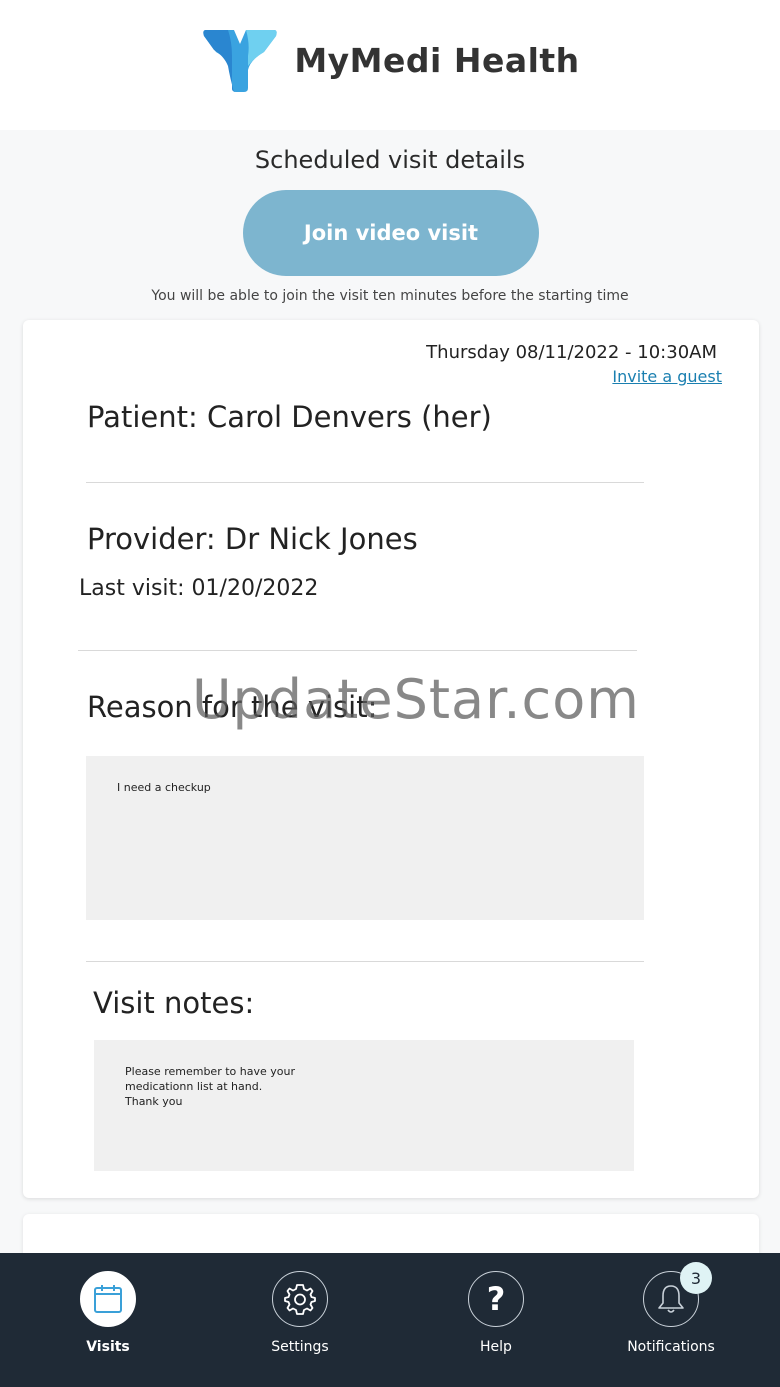  I want to click on nav-item-settings: Settings, so click(300, 1320).